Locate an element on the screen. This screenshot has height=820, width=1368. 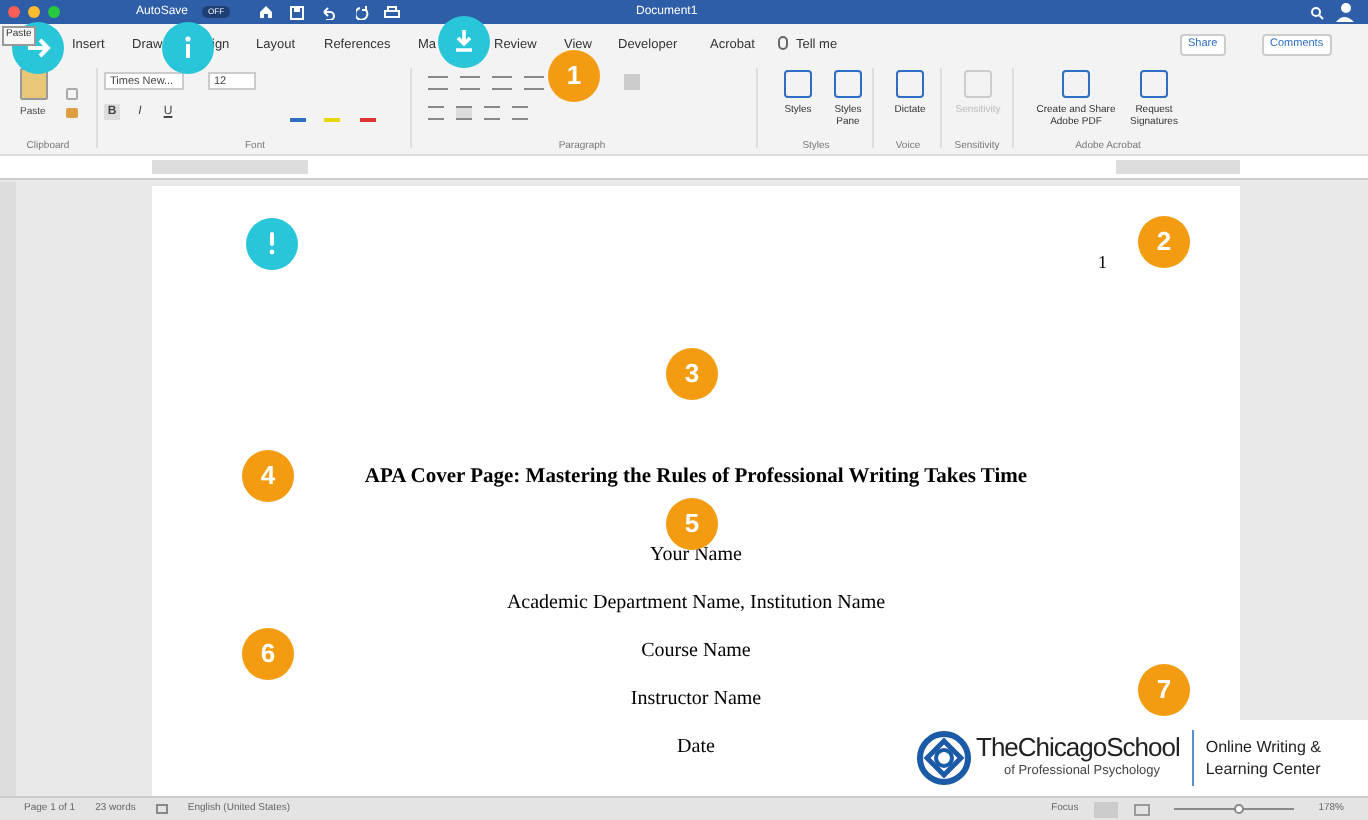
document-title: APA Cover Page: Mastering the Rules of Professional Writing Takes Time is located at coordinates (696, 478).